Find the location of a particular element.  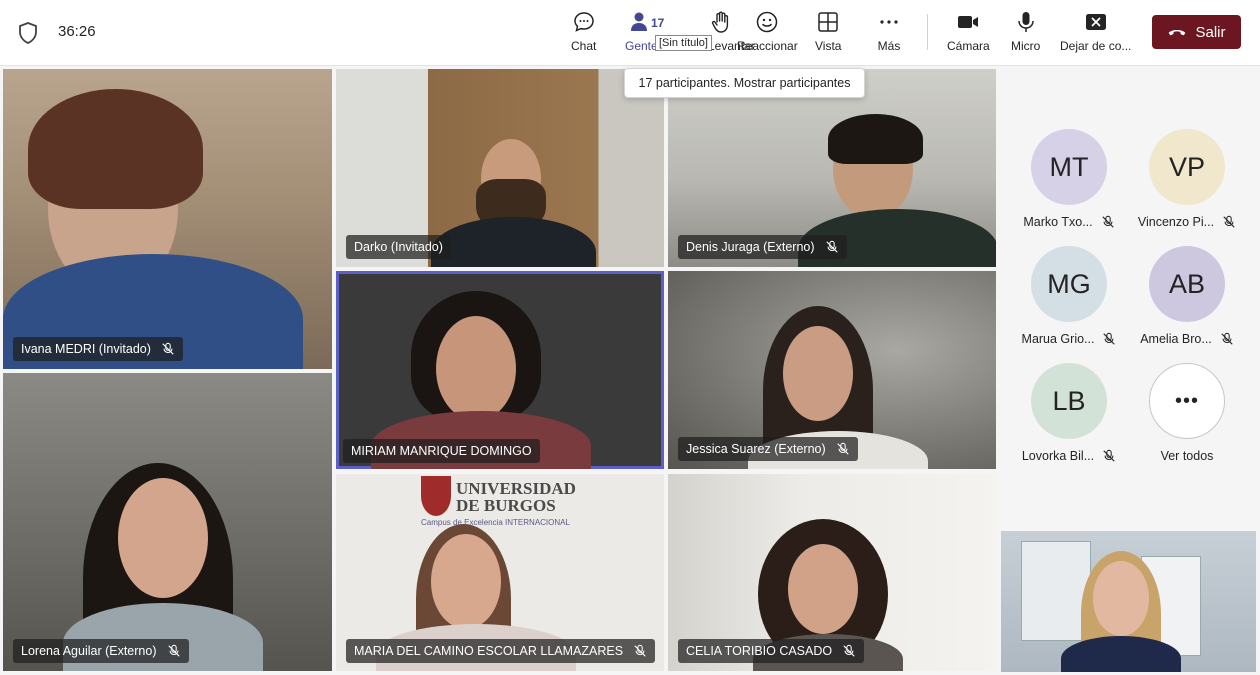

people-icon is located at coordinates (639, 21).